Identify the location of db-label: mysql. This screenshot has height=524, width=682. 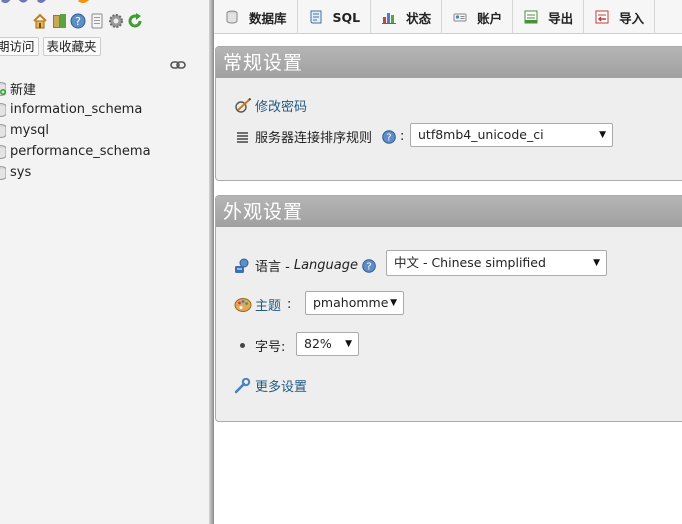
(29, 130).